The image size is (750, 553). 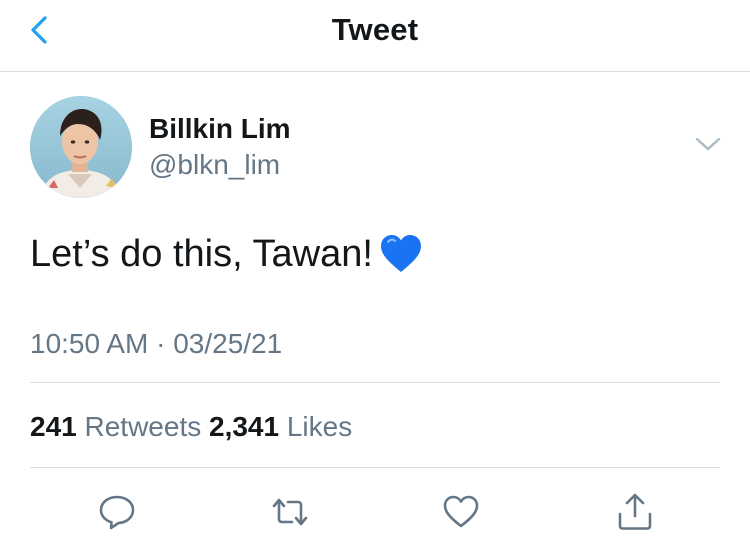 I want to click on avatar, so click(x=81, y=147).